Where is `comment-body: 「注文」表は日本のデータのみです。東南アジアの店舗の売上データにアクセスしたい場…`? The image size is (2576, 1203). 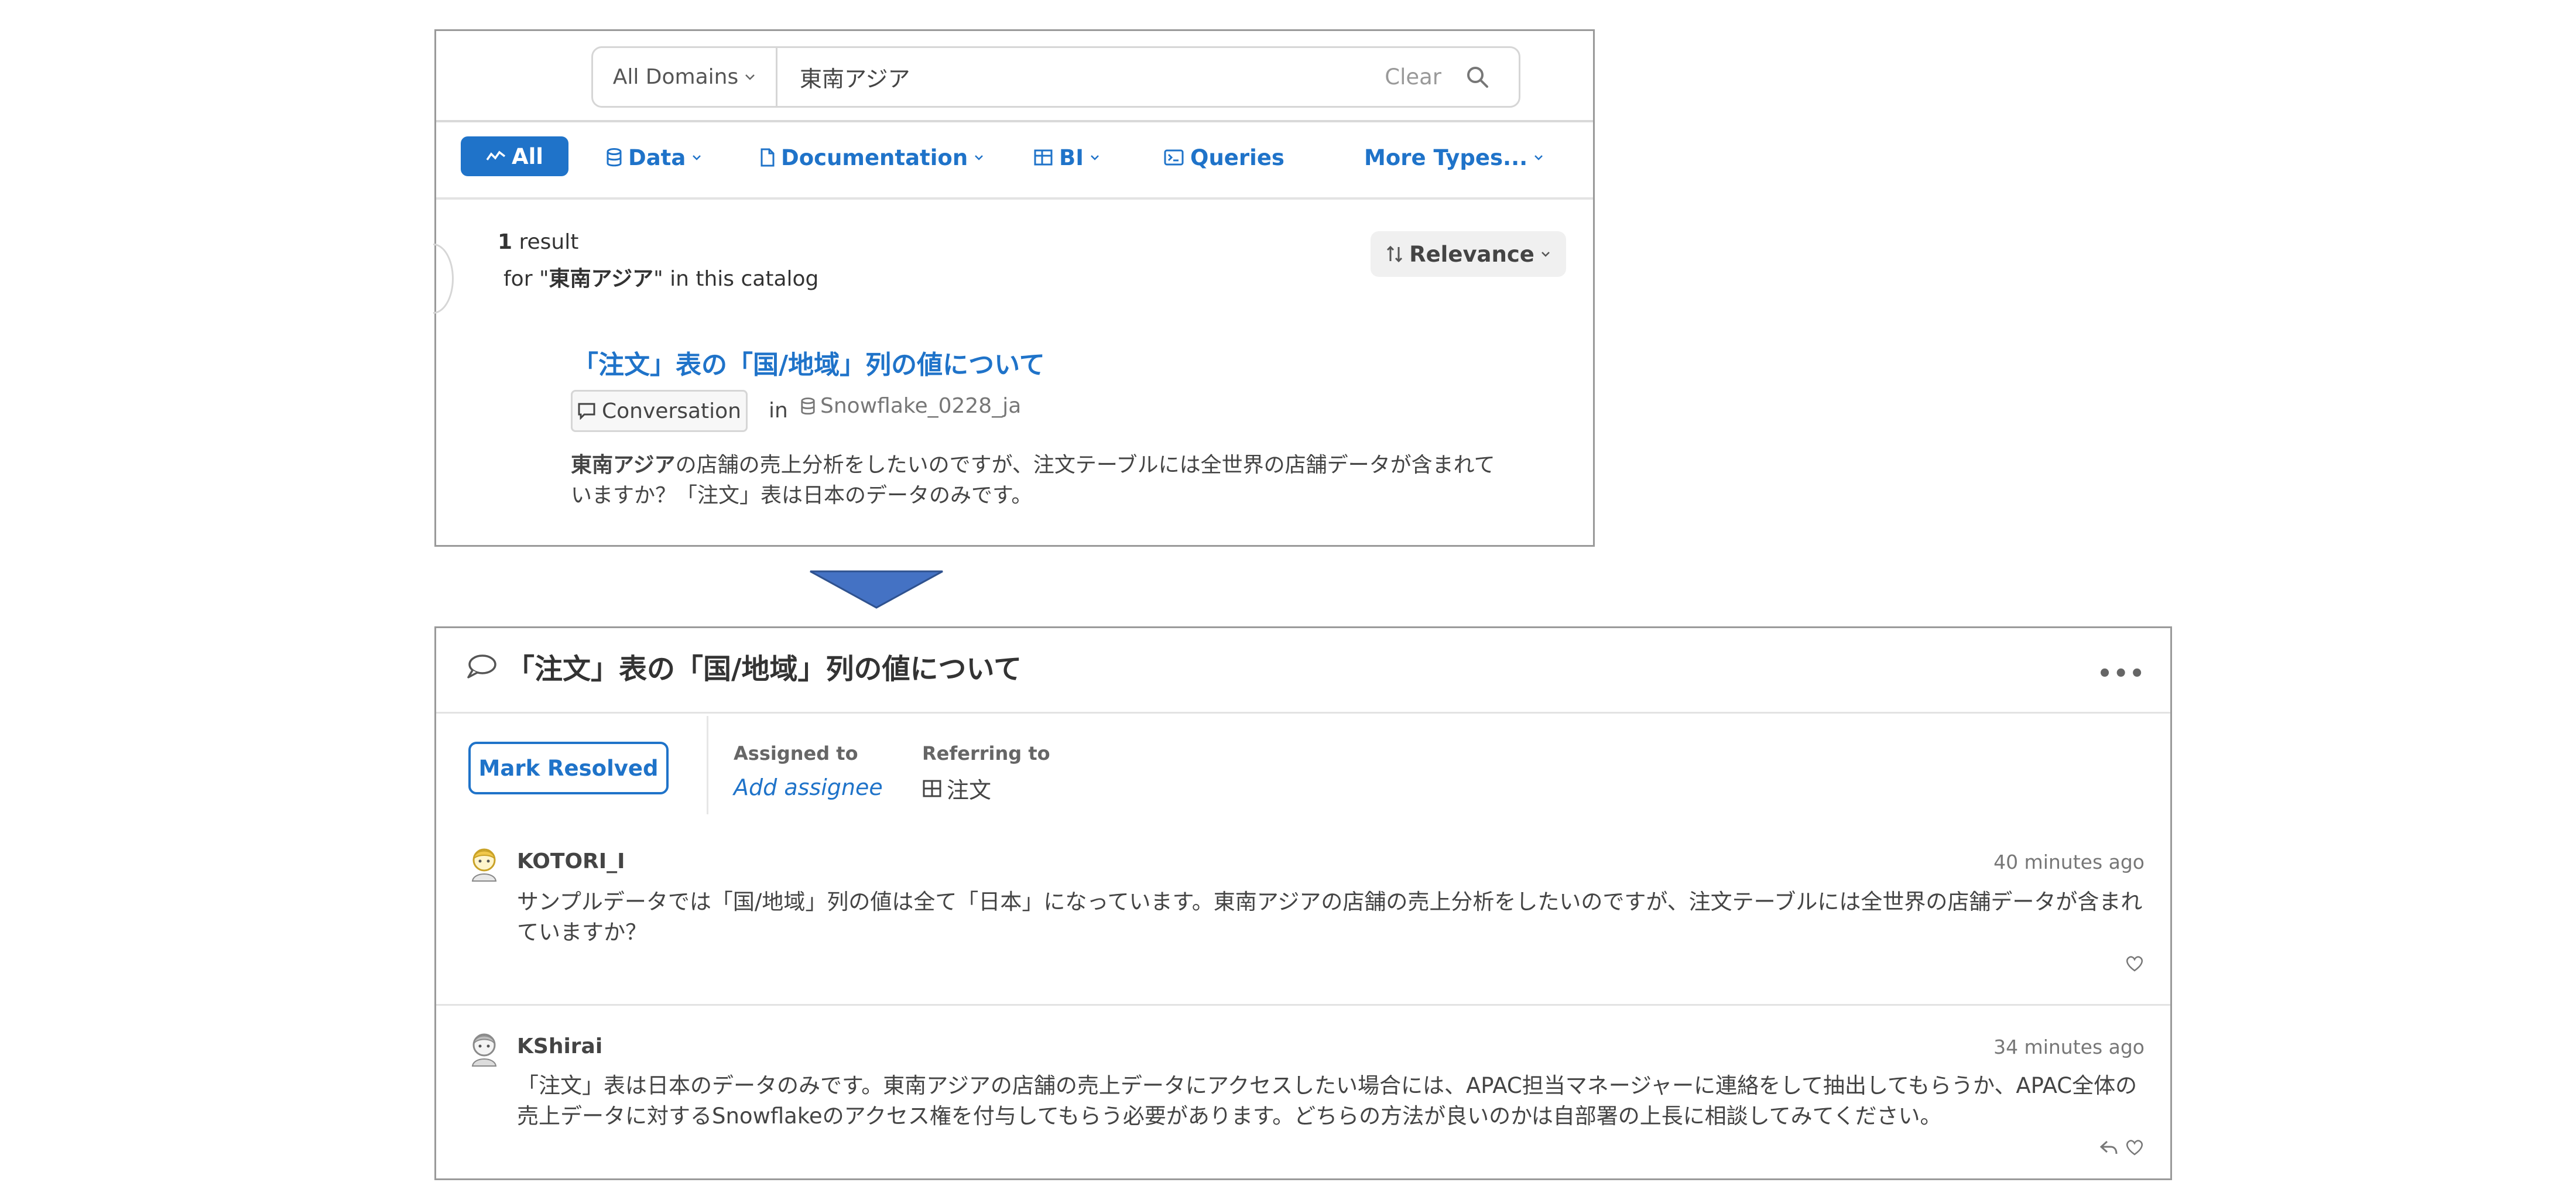
comment-body: 「注文」表は日本のデータのみです。東南アジアの店舗の売上データにアクセスしたい場… is located at coordinates (1327, 1101).